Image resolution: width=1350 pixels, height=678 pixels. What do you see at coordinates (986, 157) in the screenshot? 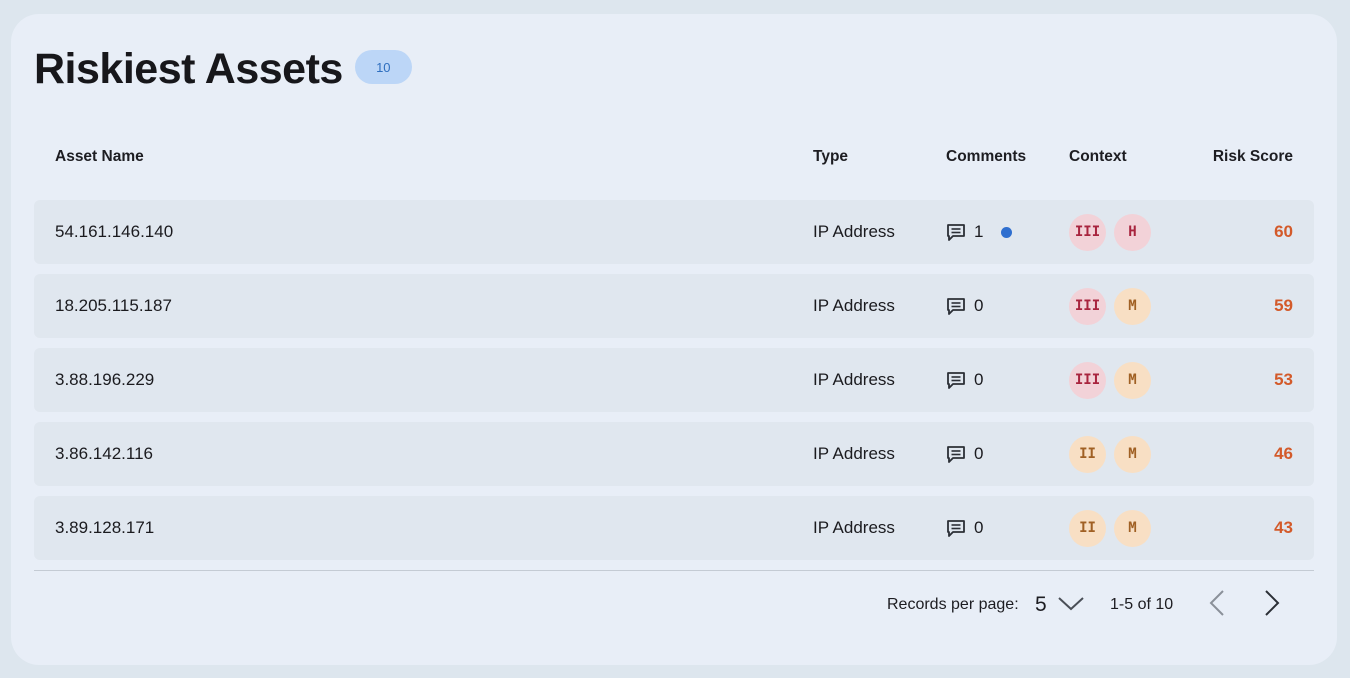
I see `column-header-comments: Comments` at bounding box center [986, 157].